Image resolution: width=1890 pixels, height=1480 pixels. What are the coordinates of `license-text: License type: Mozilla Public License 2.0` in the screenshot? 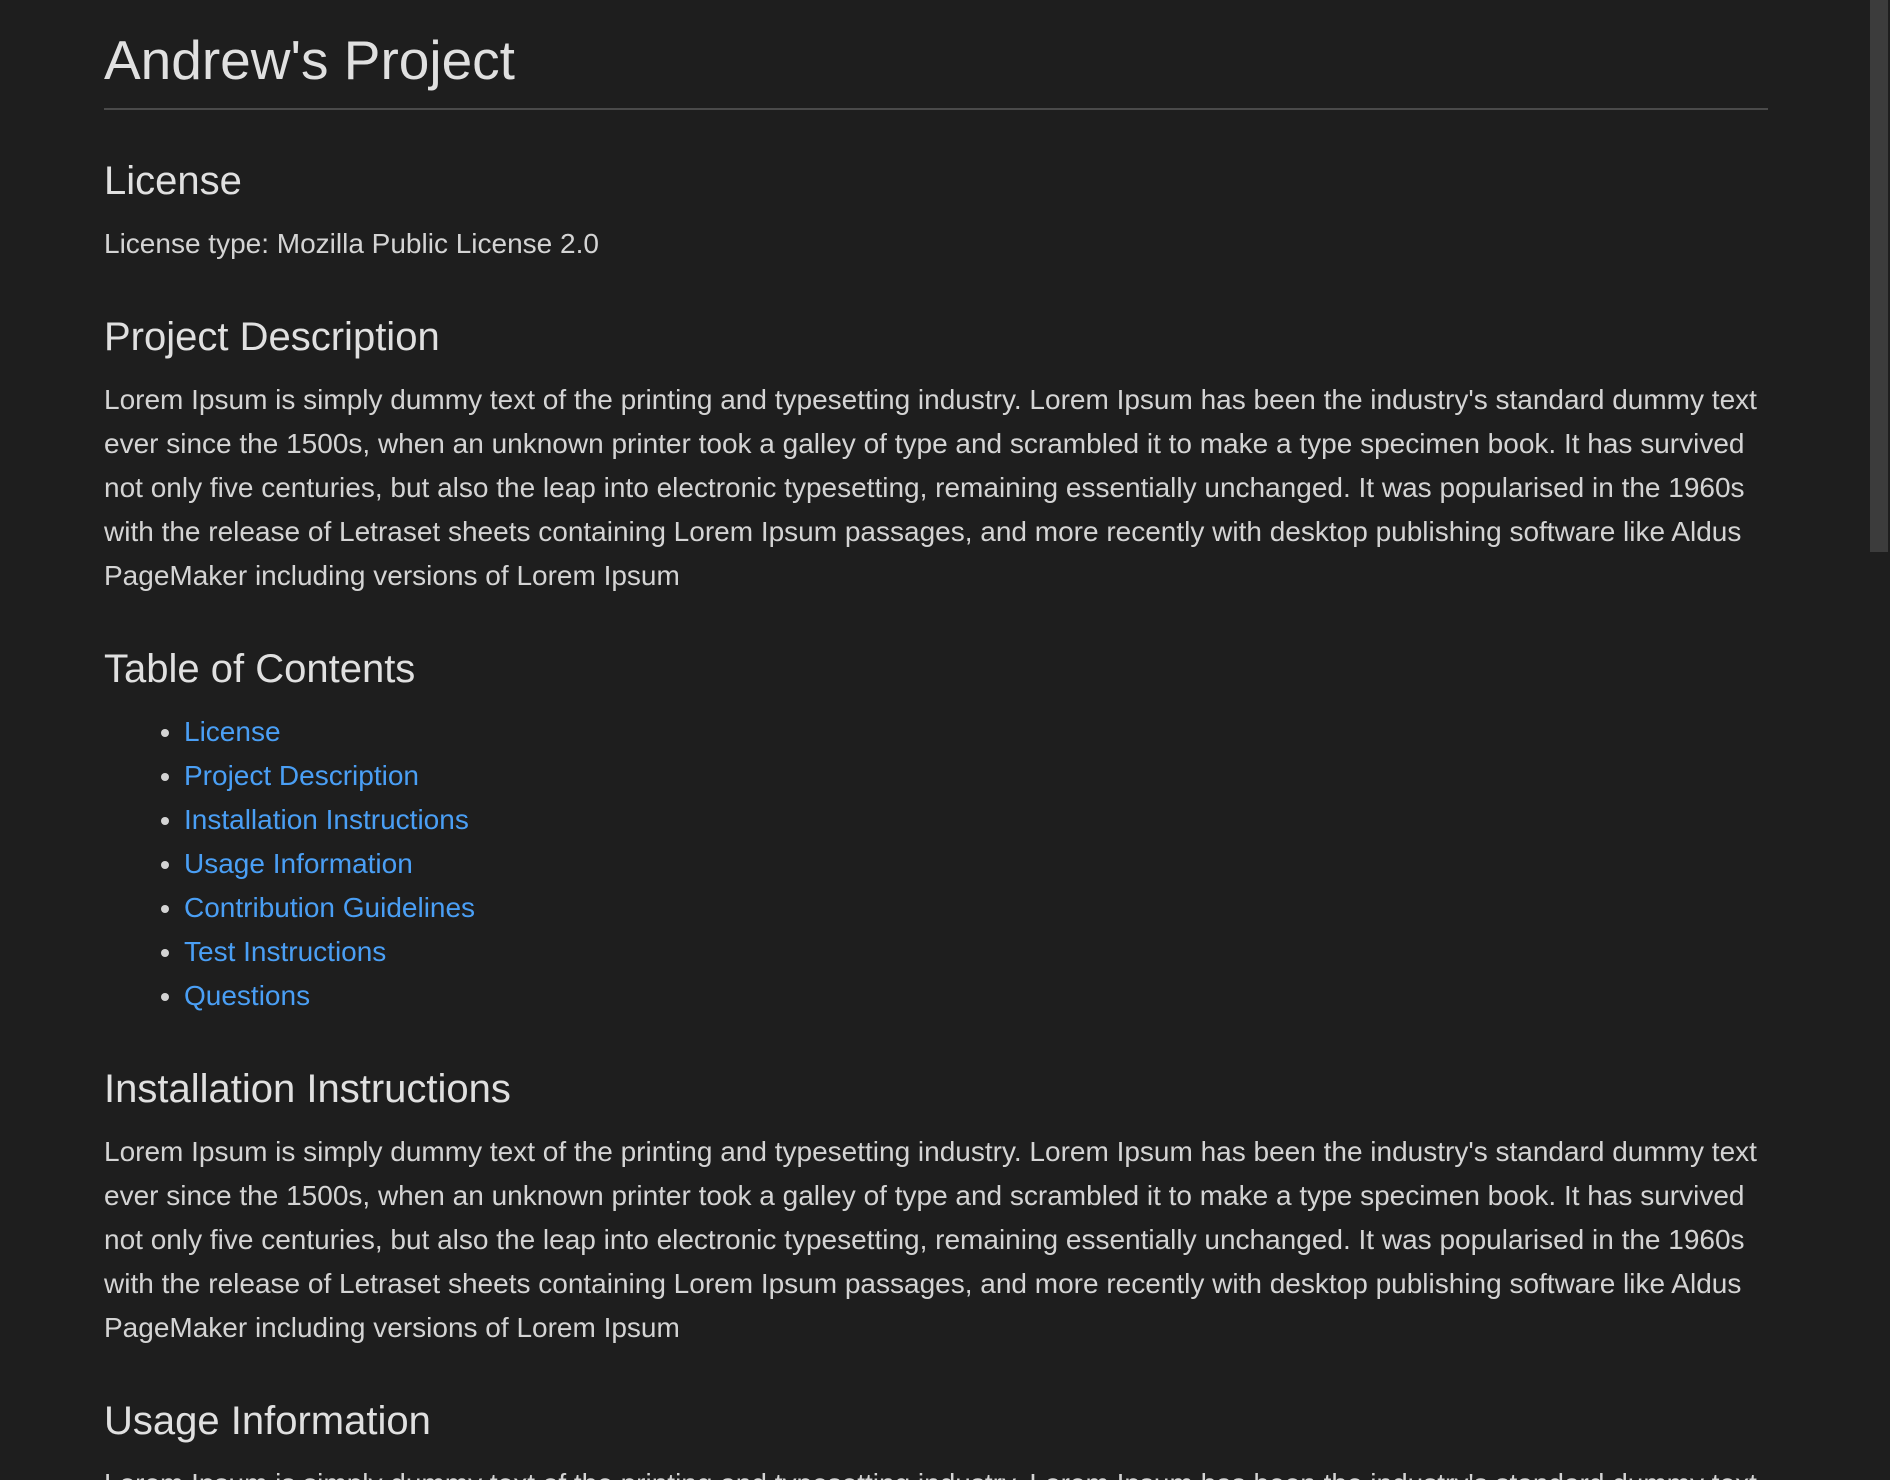 It's located at (351, 243).